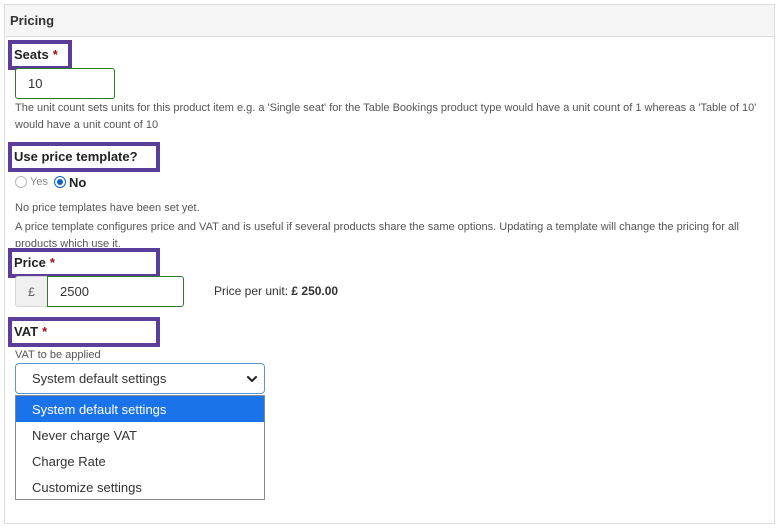 The image size is (779, 528). I want to click on price-template-radio-group: Yes No, so click(50, 182).